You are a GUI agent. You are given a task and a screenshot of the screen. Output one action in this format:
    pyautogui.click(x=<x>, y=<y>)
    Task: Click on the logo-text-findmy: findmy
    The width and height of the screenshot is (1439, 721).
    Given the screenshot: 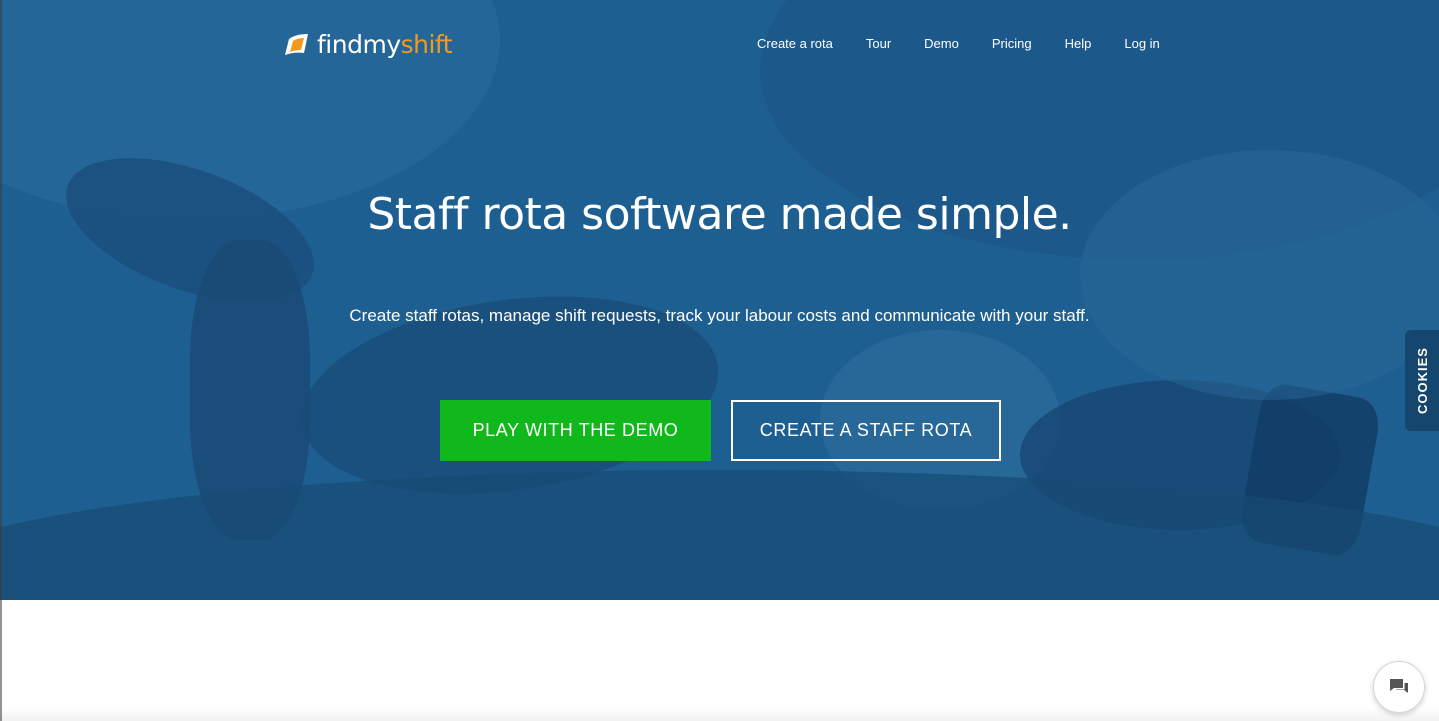 What is the action you would take?
    pyautogui.click(x=359, y=44)
    